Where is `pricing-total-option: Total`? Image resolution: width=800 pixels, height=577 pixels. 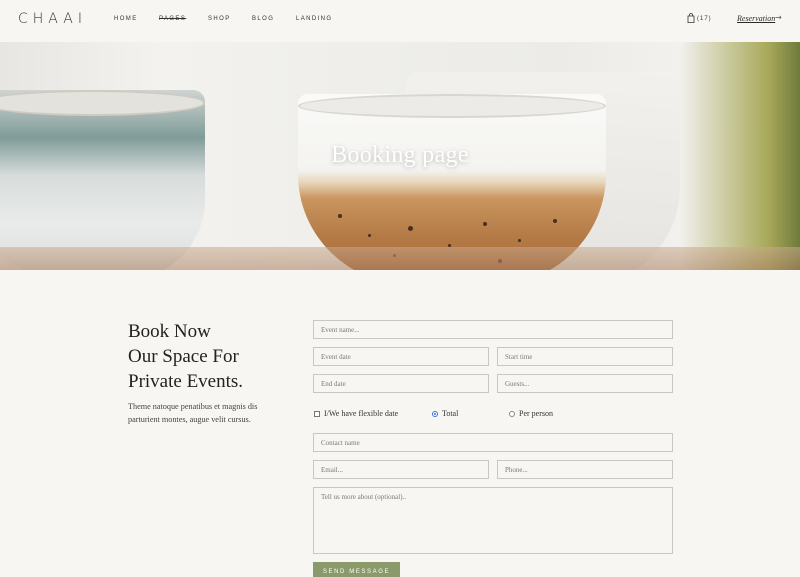 pricing-total-option: Total is located at coordinates (445, 413).